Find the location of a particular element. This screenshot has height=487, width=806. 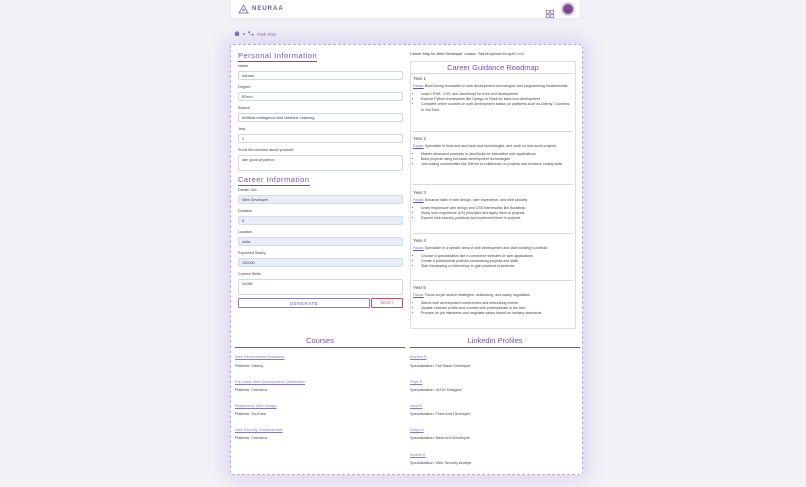

skills-label: Current Skills is located at coordinates (249, 274).